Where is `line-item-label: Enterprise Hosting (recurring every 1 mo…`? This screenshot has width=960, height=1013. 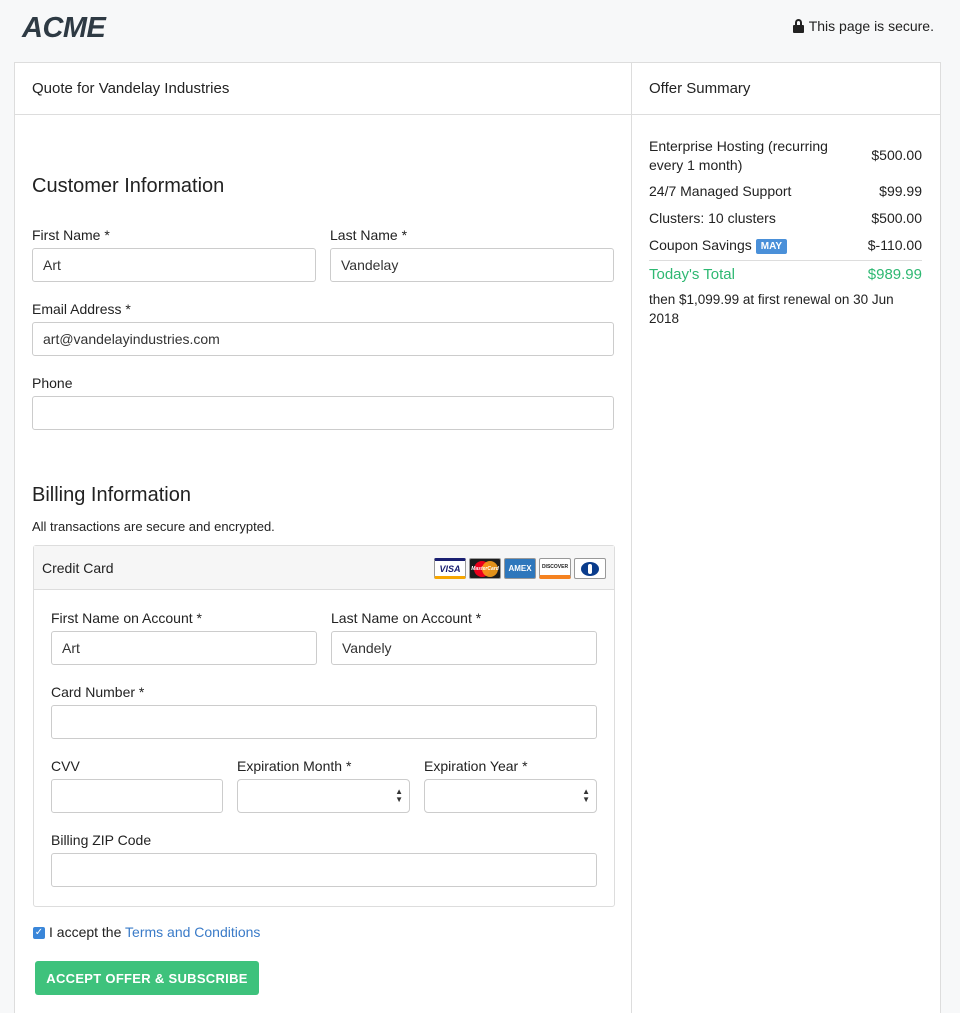 line-item-label: Enterprise Hosting (recurring every 1 mo… is located at coordinates (738, 155).